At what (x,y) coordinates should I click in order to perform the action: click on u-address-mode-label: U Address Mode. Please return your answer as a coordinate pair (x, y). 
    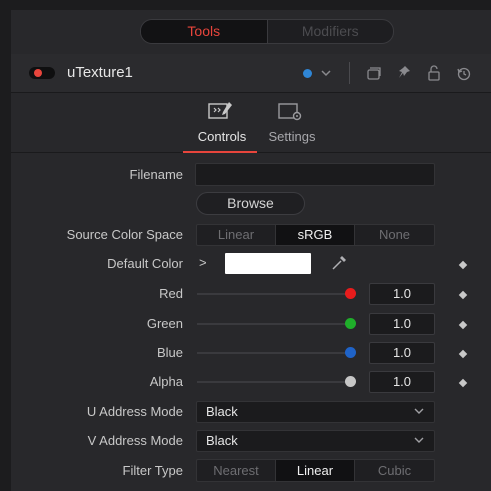
    Looking at the image, I should click on (134, 411).